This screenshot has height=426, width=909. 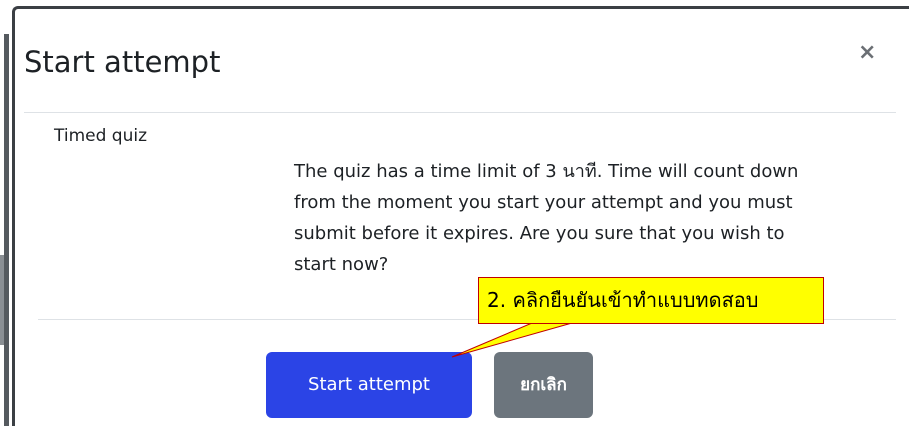 What do you see at coordinates (651, 300) in the screenshot?
I see `instruction-callout: 2. คลิกยืนยันเข้าทำแบบทดสอบ` at bounding box center [651, 300].